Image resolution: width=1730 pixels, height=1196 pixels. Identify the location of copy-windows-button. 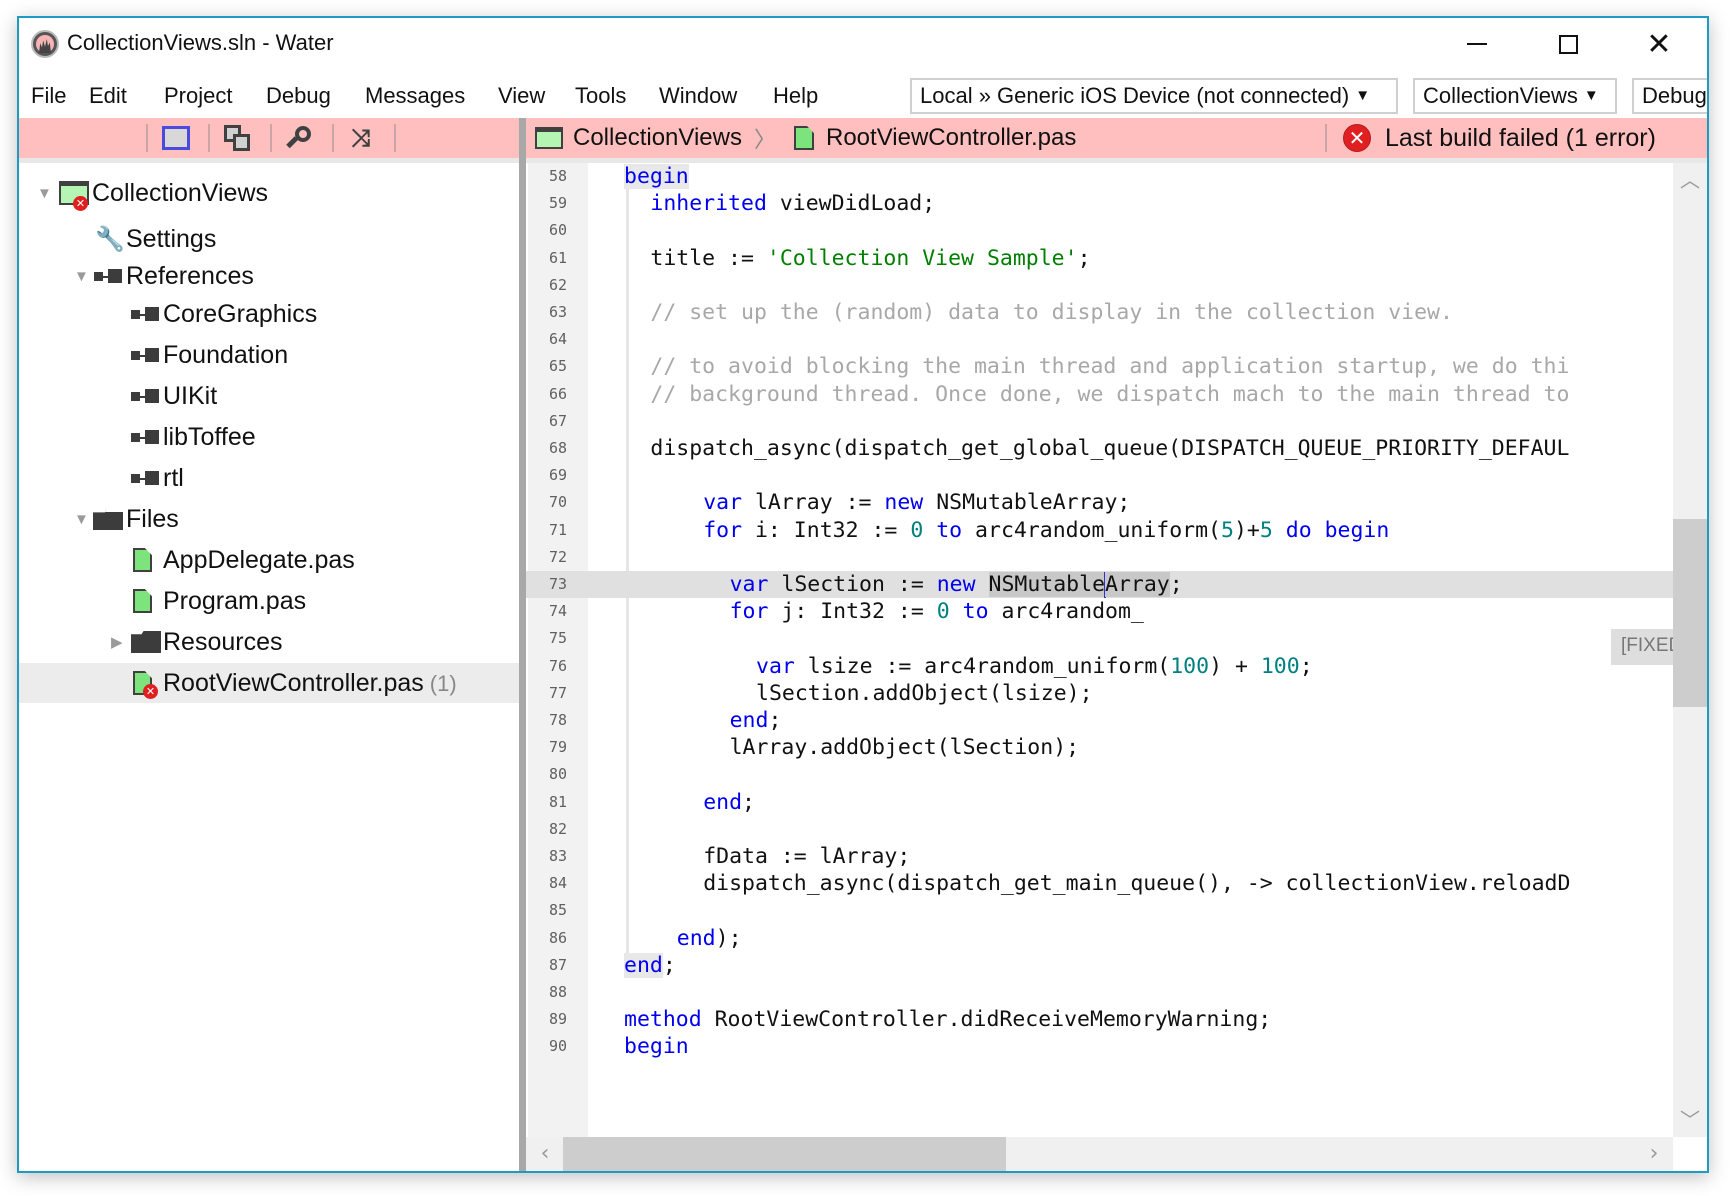
(237, 138).